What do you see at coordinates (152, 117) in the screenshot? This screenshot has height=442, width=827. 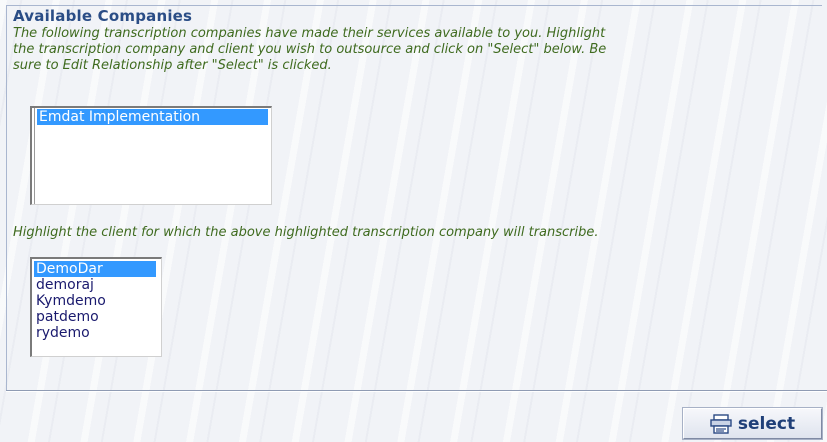 I see `company-option: Emdat Implementation` at bounding box center [152, 117].